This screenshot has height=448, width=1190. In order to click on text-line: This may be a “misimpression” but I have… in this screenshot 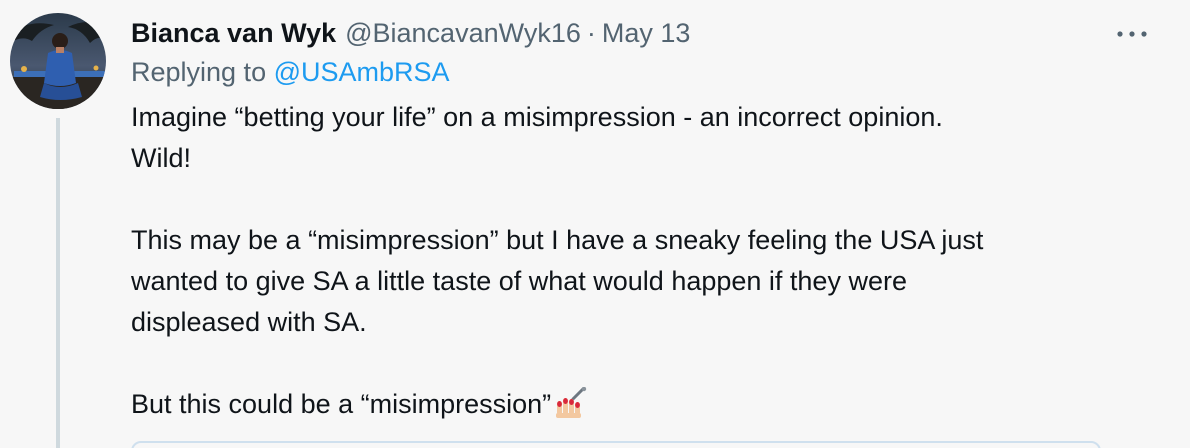, I will do `click(557, 240)`.